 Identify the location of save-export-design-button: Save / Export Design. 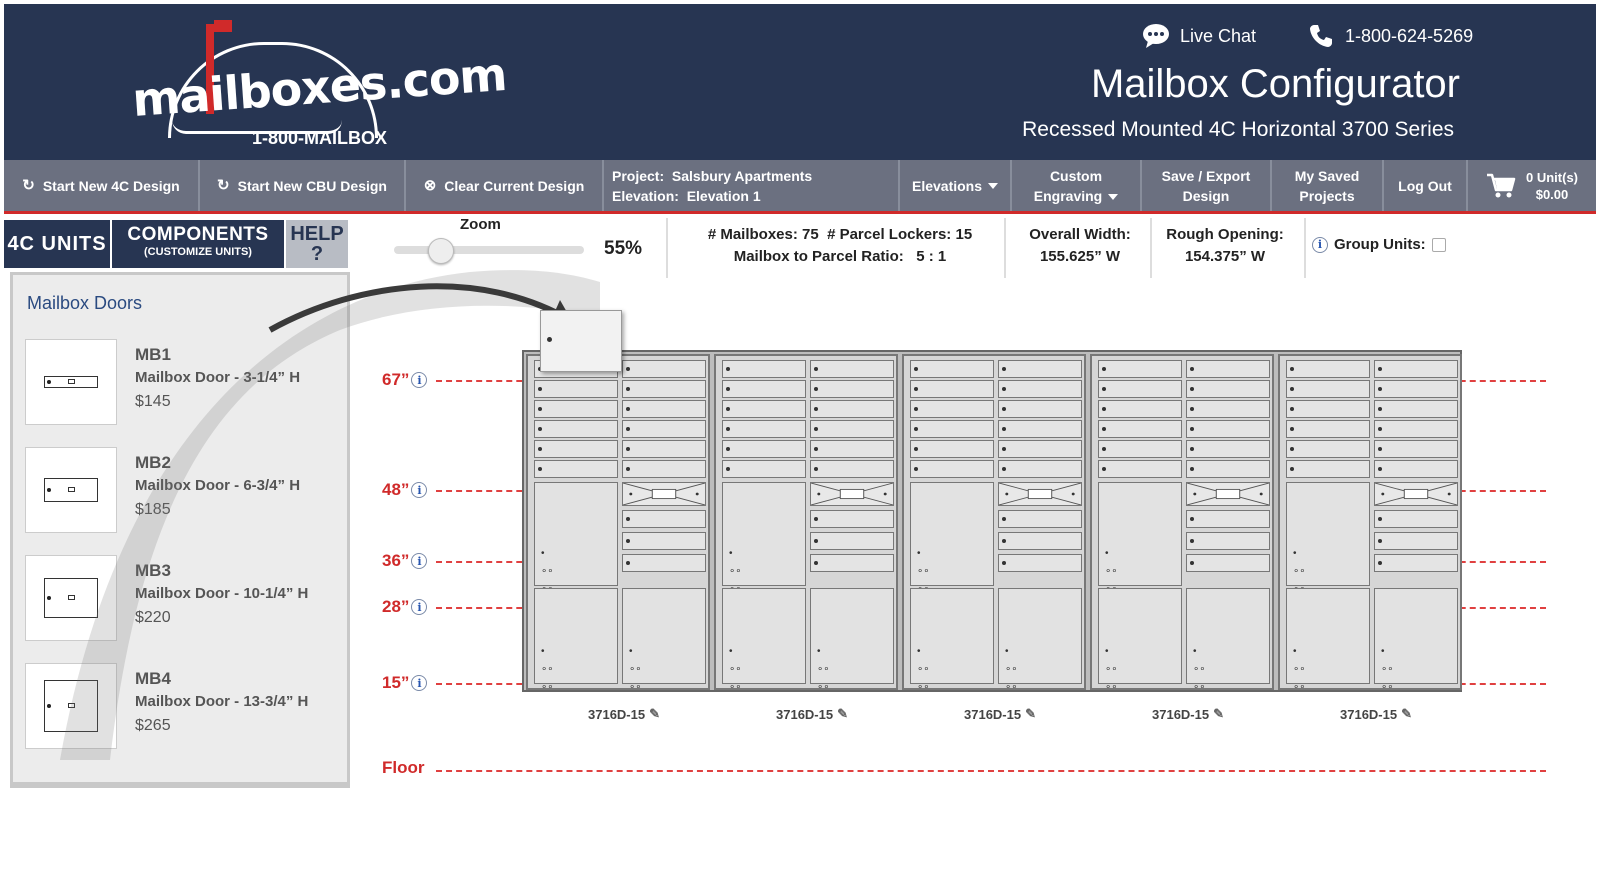
(1207, 185).